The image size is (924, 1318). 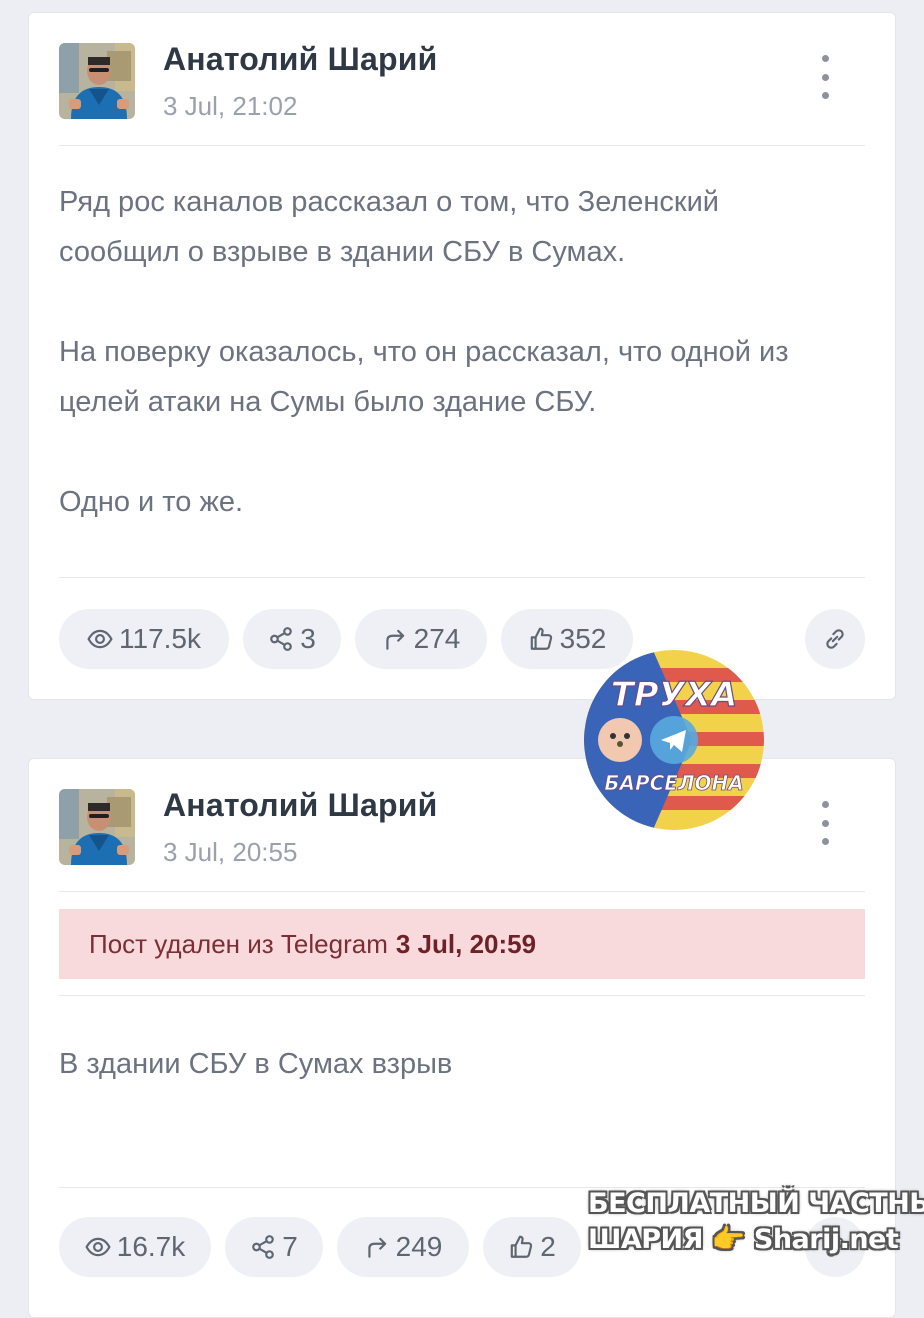 I want to click on badge-subtitle: БАРСЕЛОНА, so click(x=674, y=783).